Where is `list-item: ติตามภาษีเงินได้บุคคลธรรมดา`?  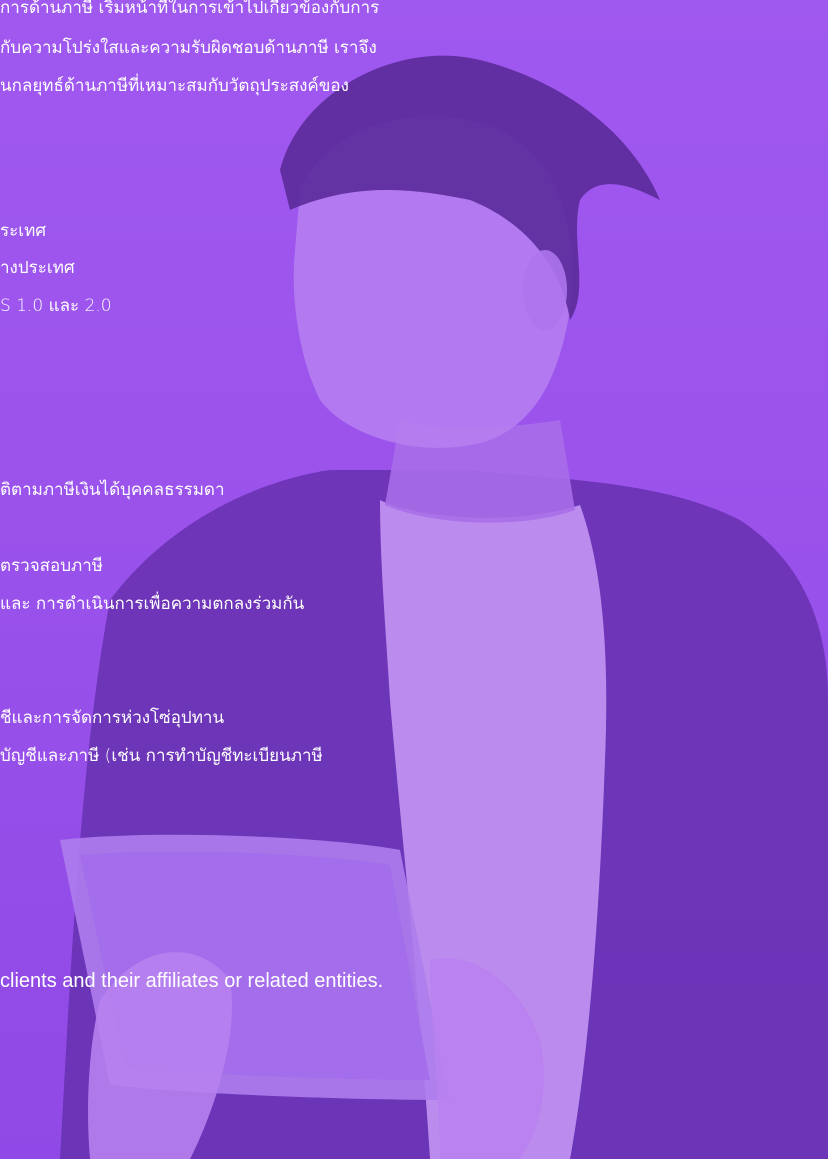
list-item: ติตามภาษีเงินได้บุคคลธรรมดา is located at coordinates (112, 490).